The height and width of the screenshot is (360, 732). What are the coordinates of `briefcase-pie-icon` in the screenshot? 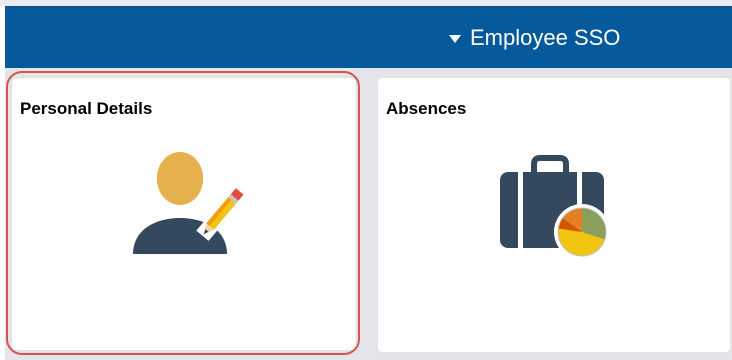 It's located at (555, 207).